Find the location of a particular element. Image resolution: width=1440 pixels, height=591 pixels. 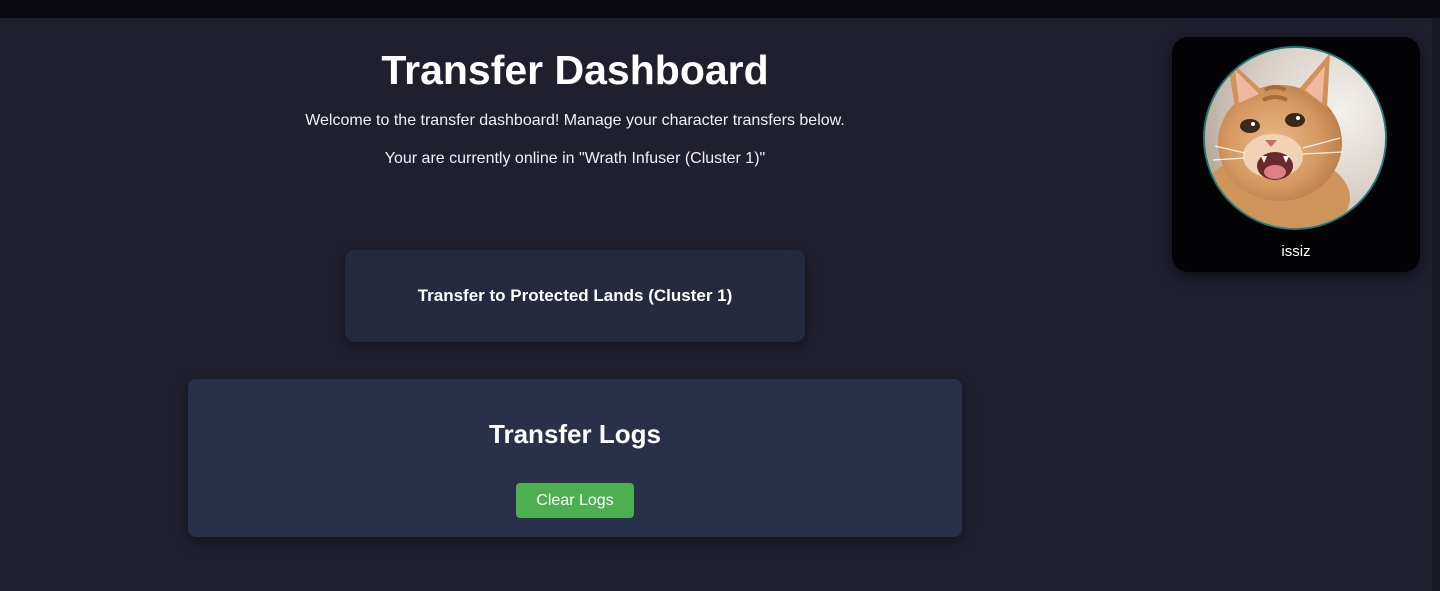

profile-card: issiz is located at coordinates (1296, 154).